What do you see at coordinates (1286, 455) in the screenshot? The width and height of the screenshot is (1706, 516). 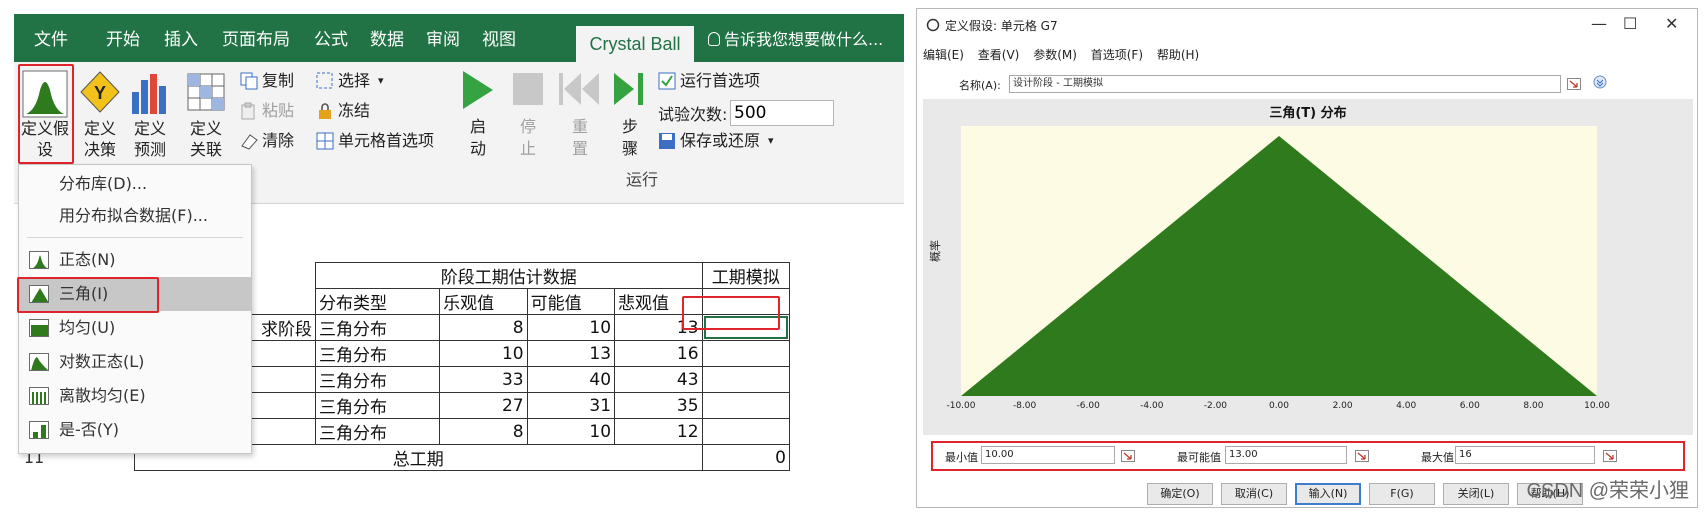 I see `likely-input: 13.00` at bounding box center [1286, 455].